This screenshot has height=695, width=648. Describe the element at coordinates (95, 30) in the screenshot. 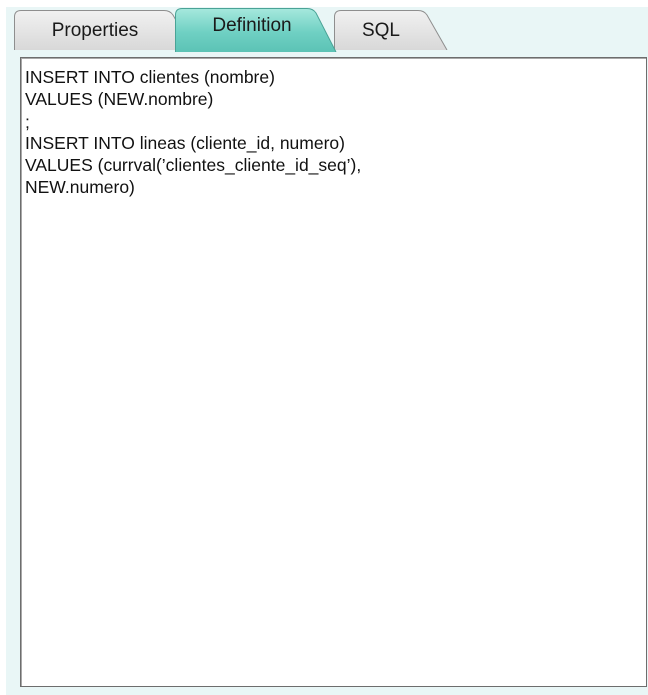

I see `tab-properties-label: Properties` at that location.